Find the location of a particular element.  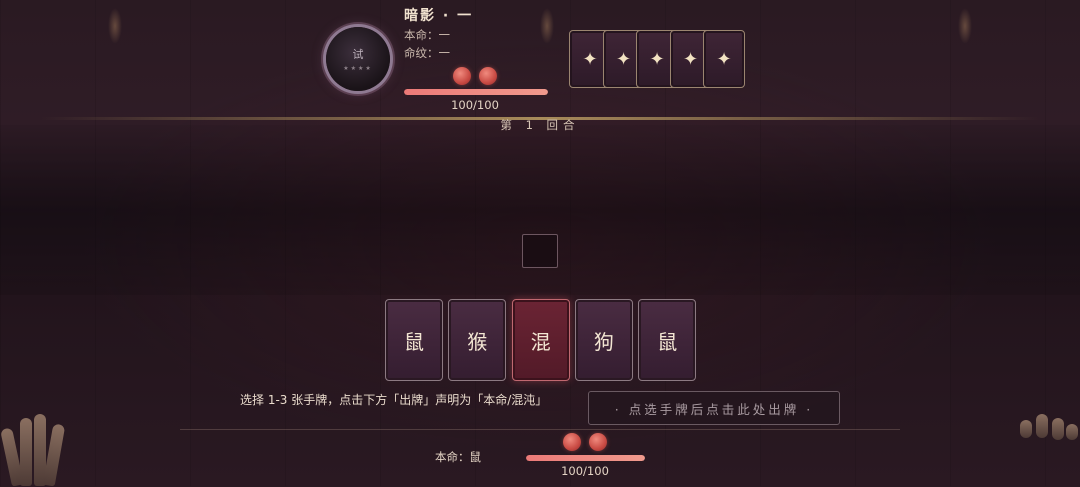

avatar-stars: ★★★★ is located at coordinates (358, 68).